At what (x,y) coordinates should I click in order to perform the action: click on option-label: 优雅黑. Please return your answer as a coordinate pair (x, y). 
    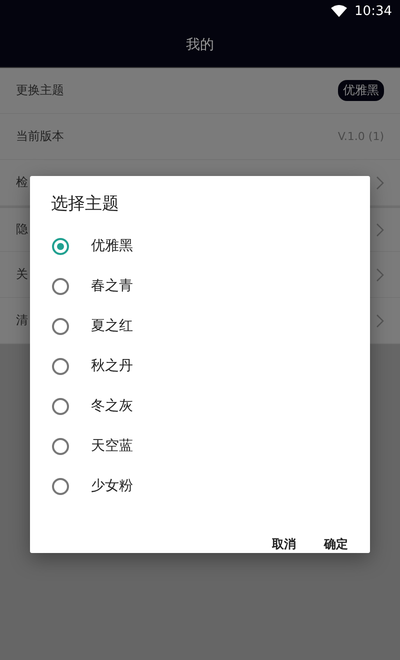
    Looking at the image, I should click on (112, 246).